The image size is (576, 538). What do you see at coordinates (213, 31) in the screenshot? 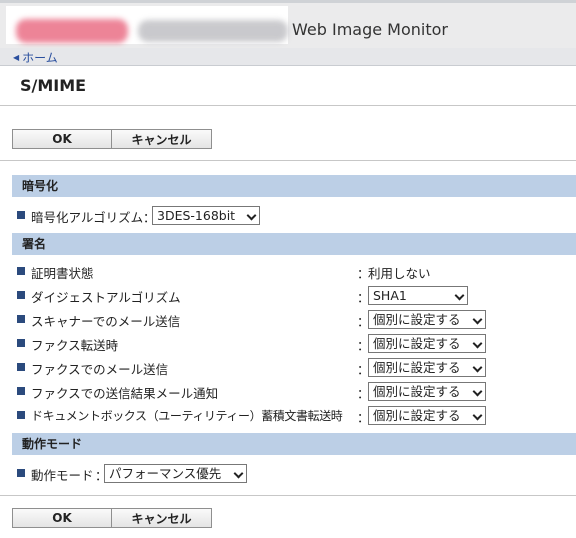
I see `blurred-host-name` at bounding box center [213, 31].